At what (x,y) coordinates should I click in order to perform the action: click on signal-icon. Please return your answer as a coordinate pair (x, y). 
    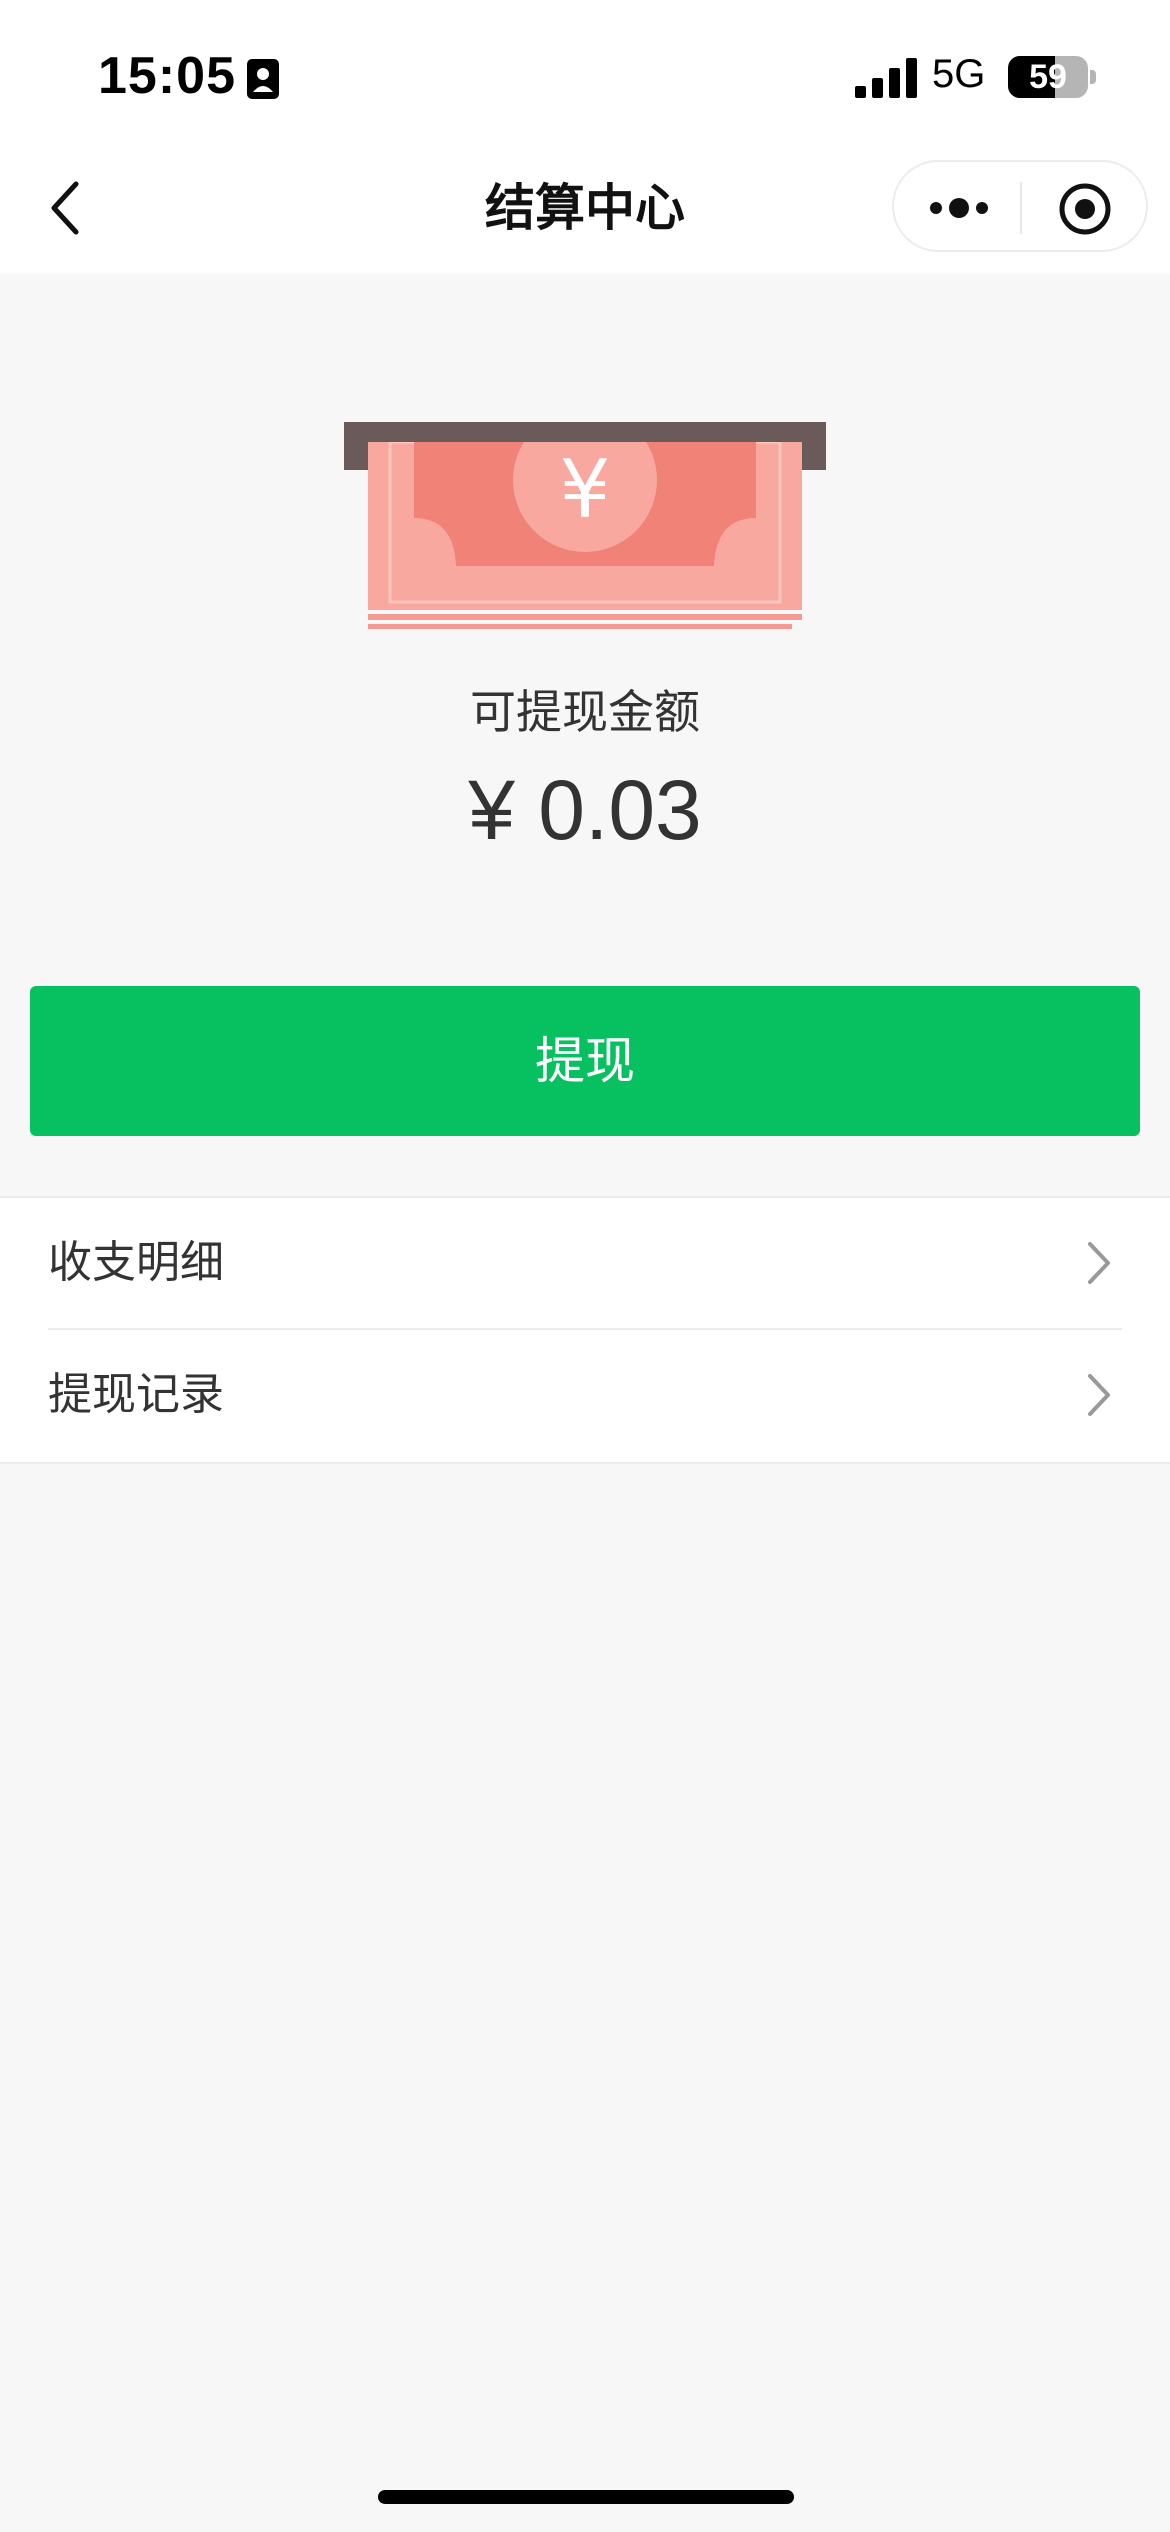
    Looking at the image, I should click on (886, 78).